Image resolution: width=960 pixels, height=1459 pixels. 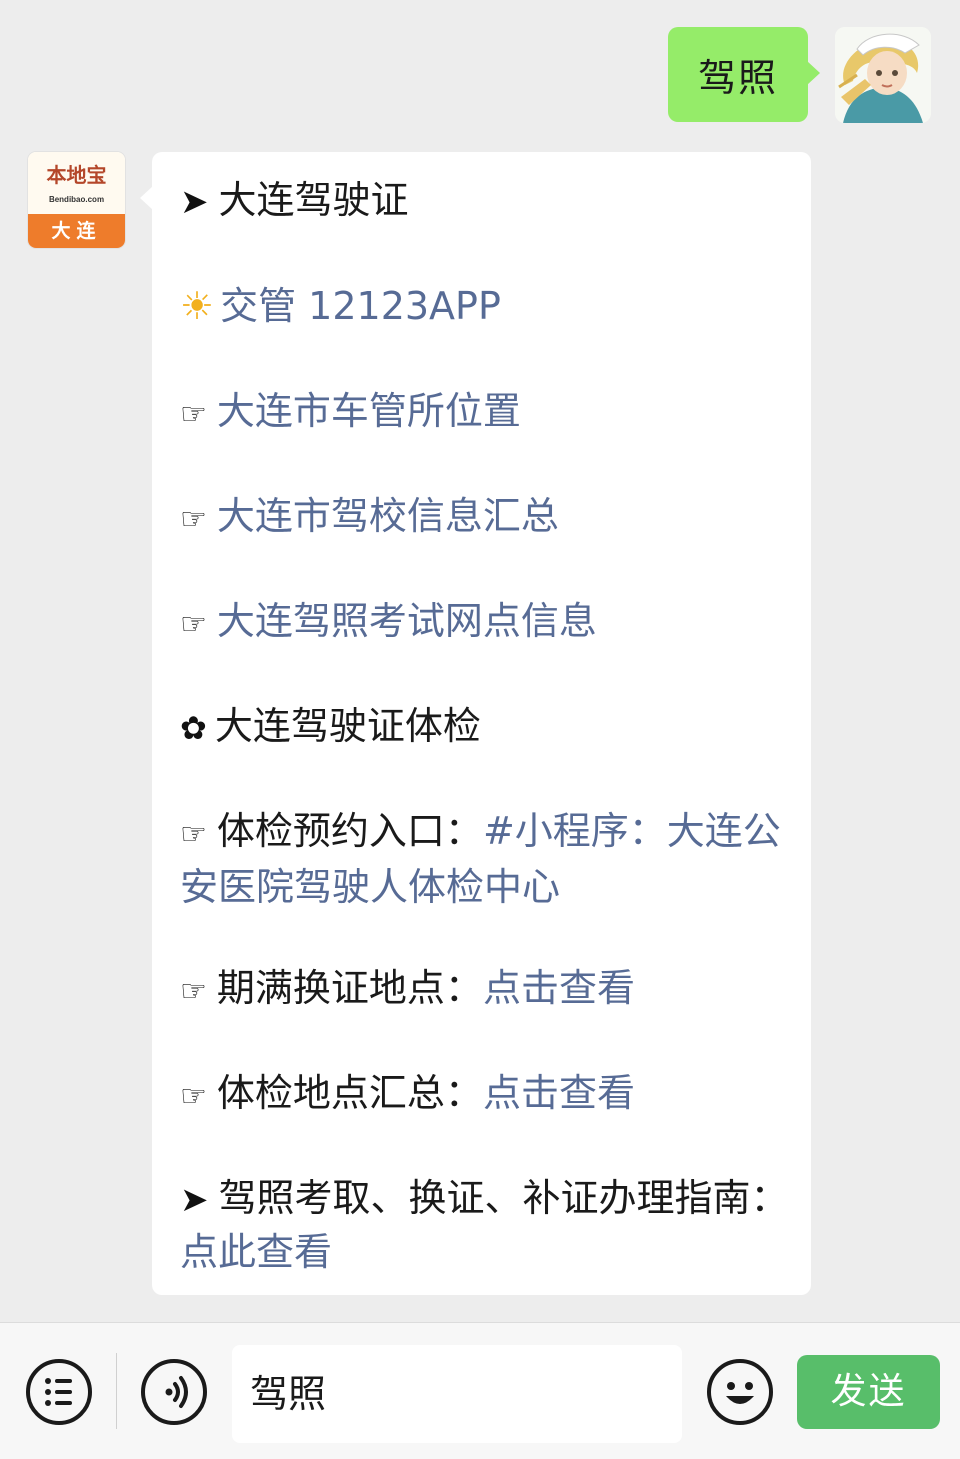 What do you see at coordinates (407, 621) in the screenshot?
I see `exam-site-link: 大连驾照考试网点信息` at bounding box center [407, 621].